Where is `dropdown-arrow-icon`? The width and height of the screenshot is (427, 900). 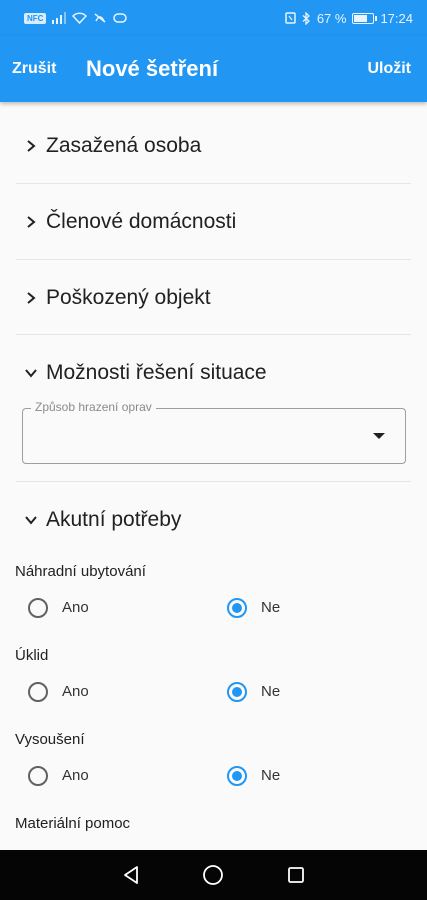 dropdown-arrow-icon is located at coordinates (379, 436).